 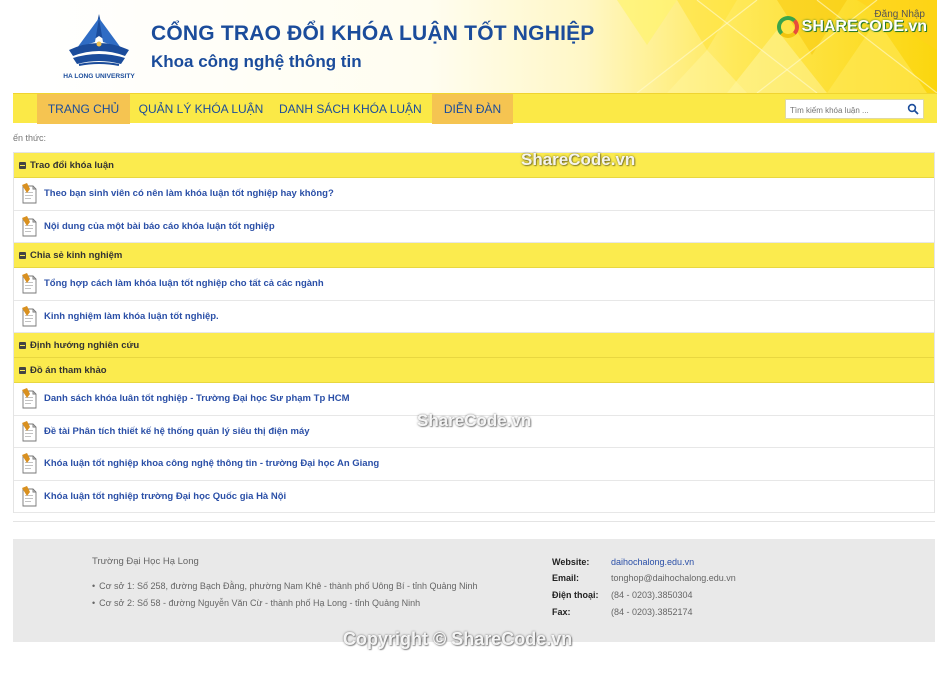 What do you see at coordinates (474, 345) in the screenshot?
I see `forum-category: Định hướng nghiên cứu` at bounding box center [474, 345].